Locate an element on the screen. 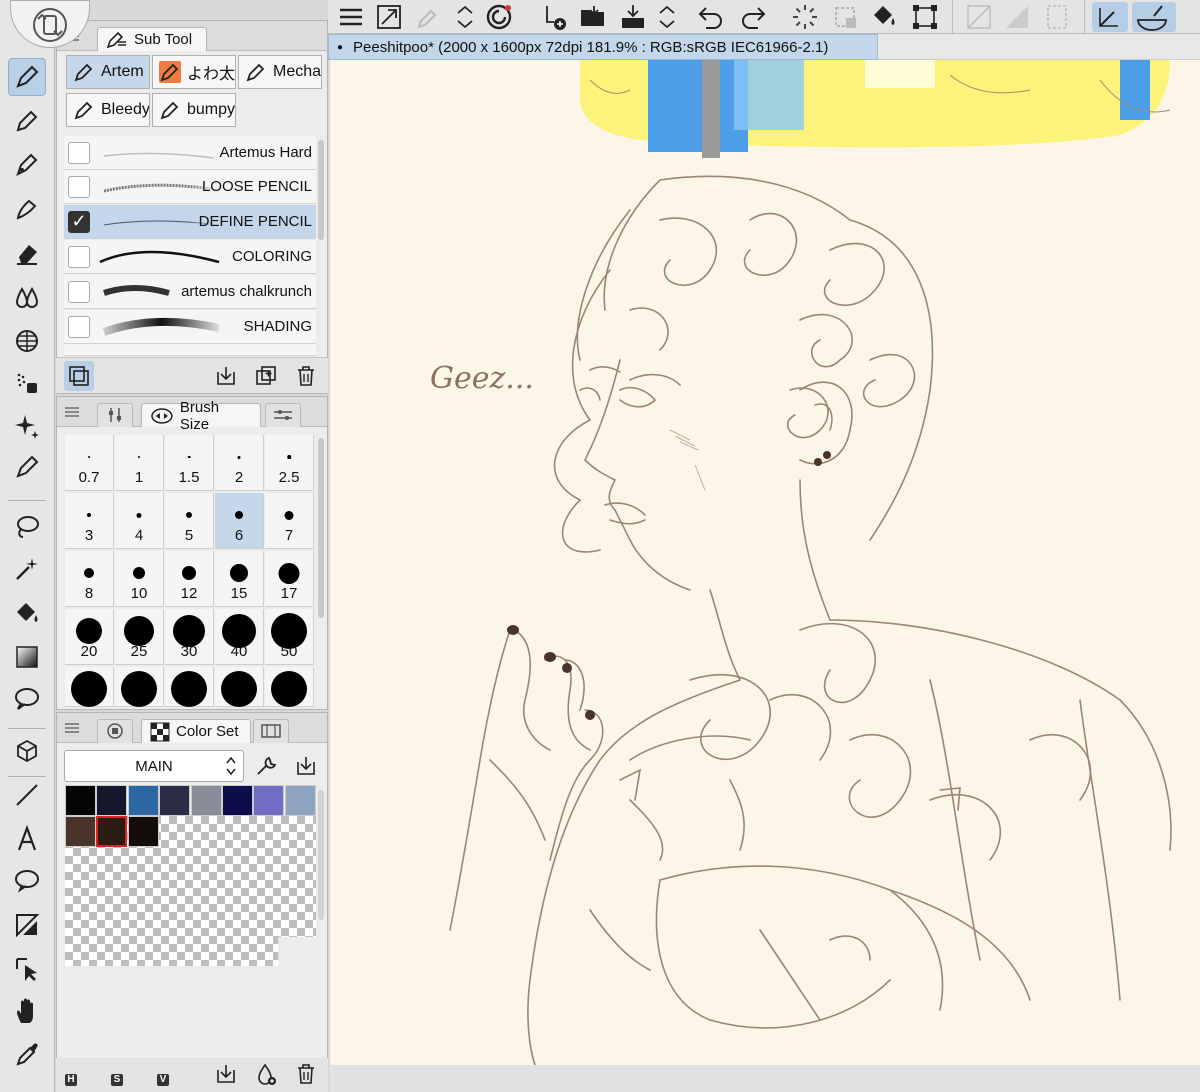  brush-size-option: 10 is located at coordinates (139, 579).